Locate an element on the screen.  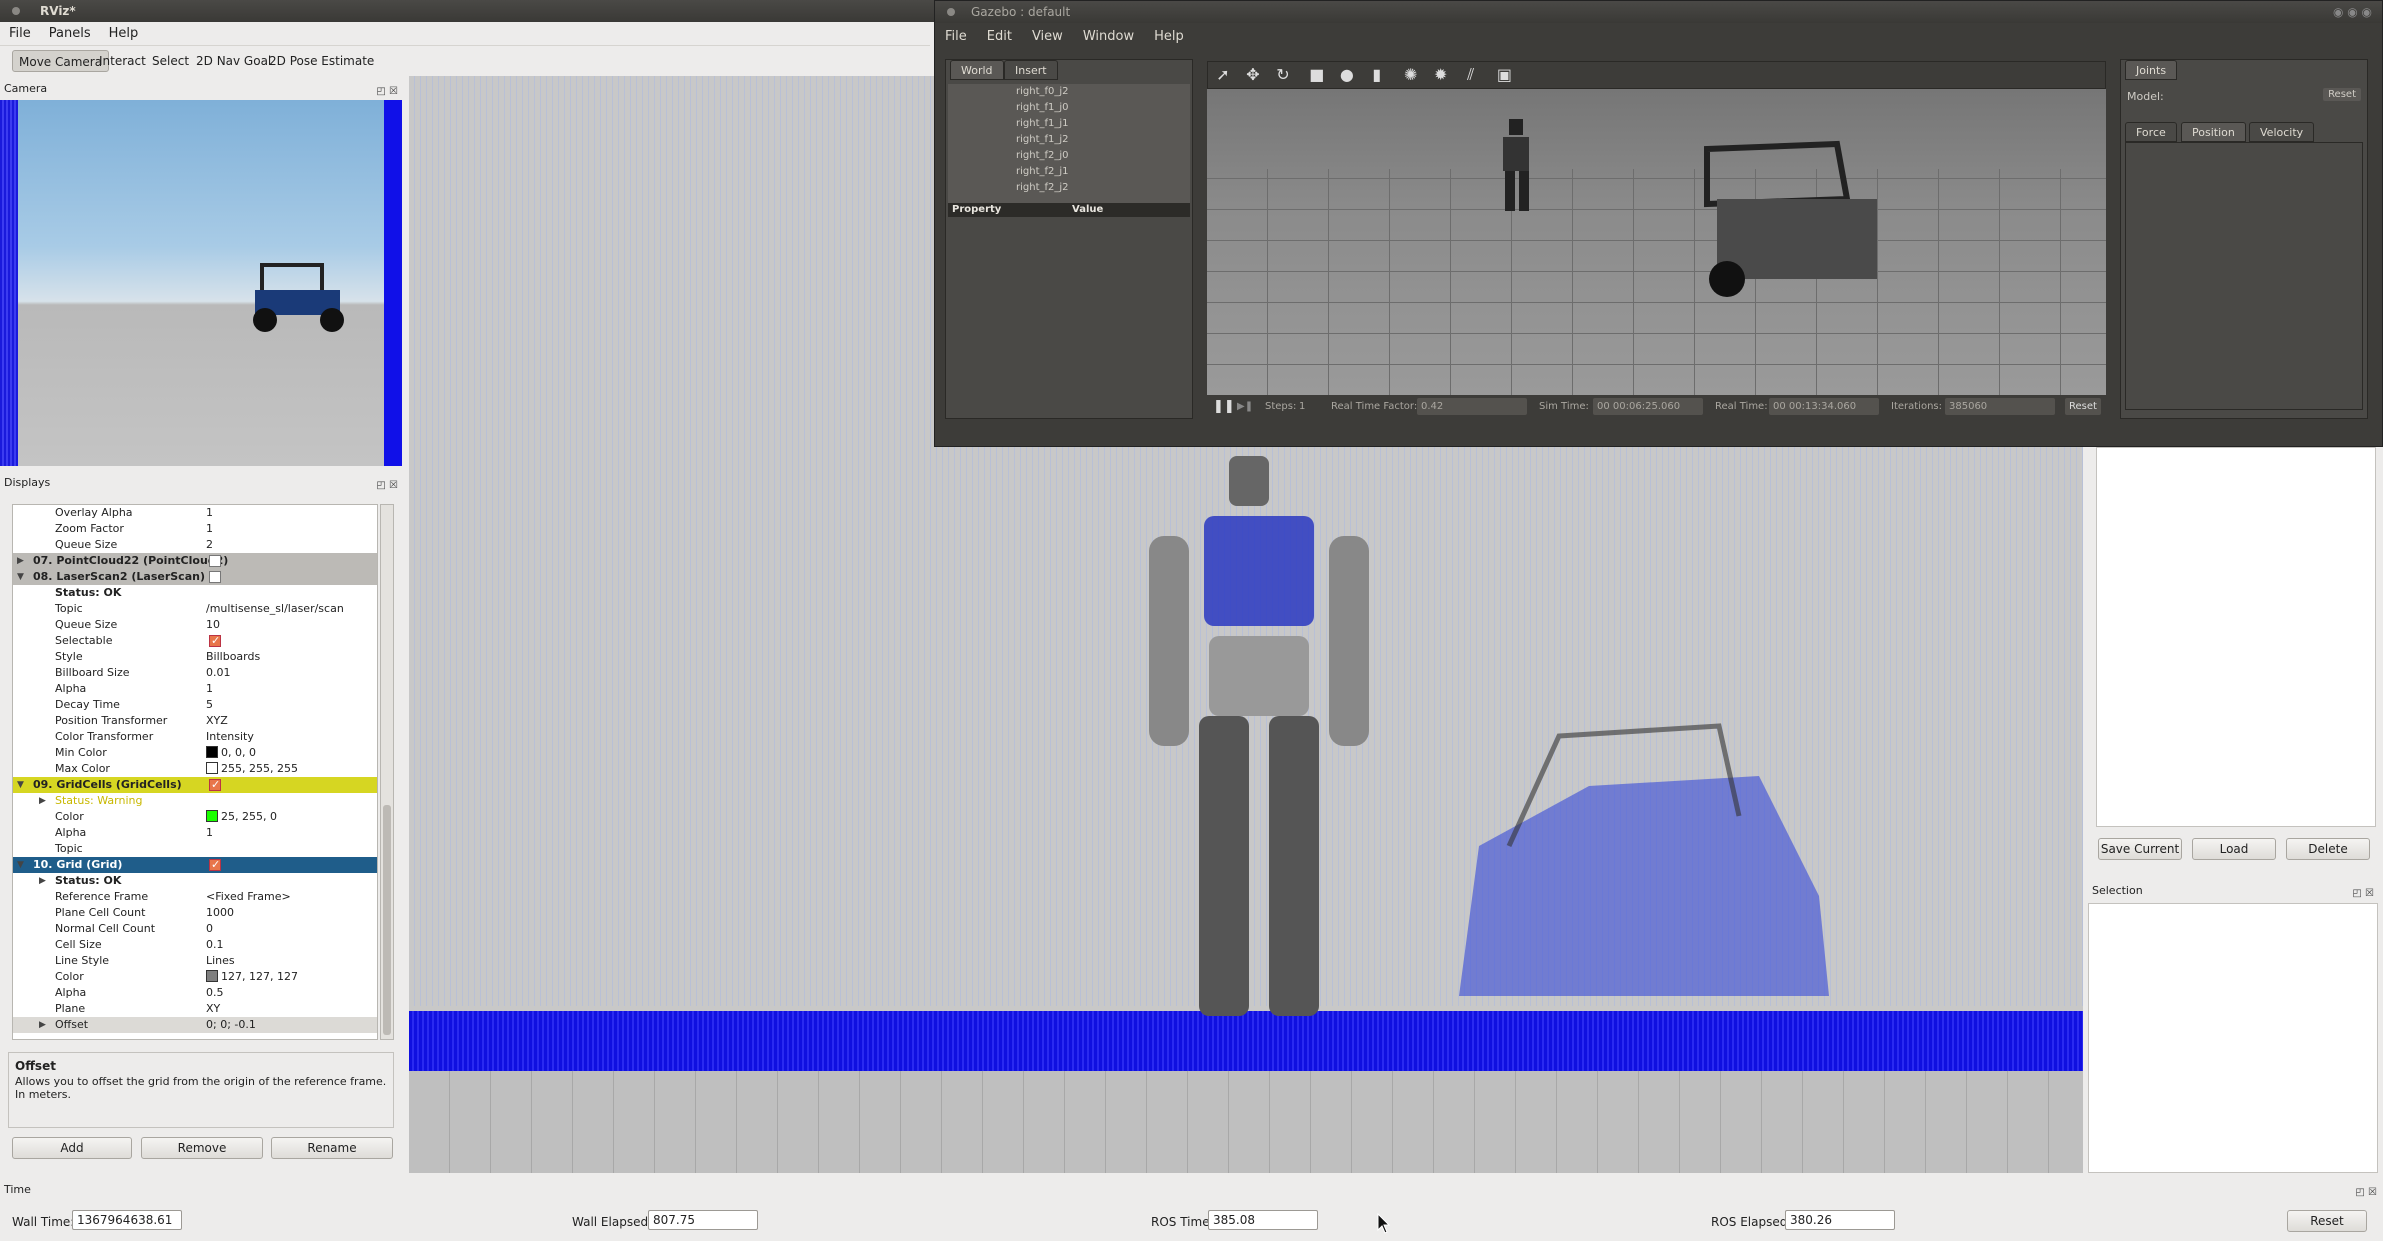
load-button: Load is located at coordinates (2234, 849).